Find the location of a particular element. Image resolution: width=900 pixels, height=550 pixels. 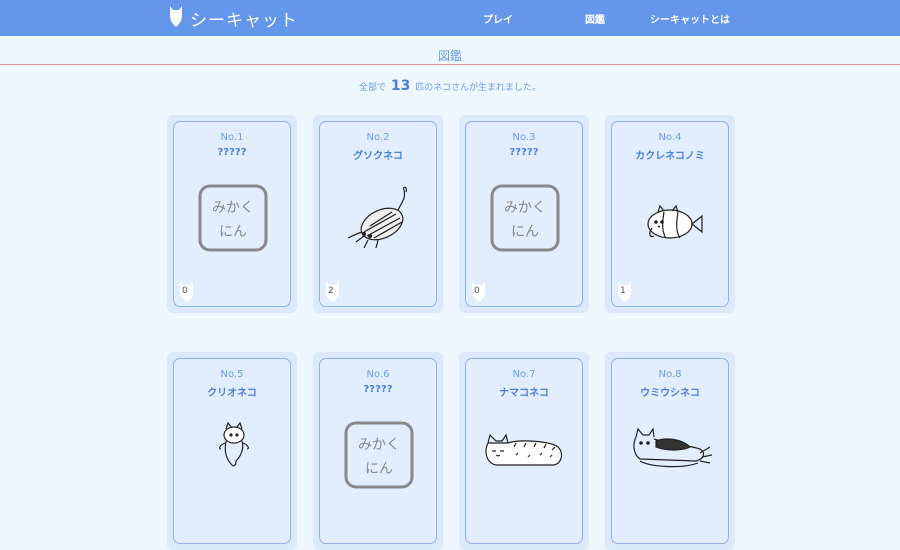

collection-count-text: 全部で 13 匹のネコさんが生まれました。 is located at coordinates (450, 86).